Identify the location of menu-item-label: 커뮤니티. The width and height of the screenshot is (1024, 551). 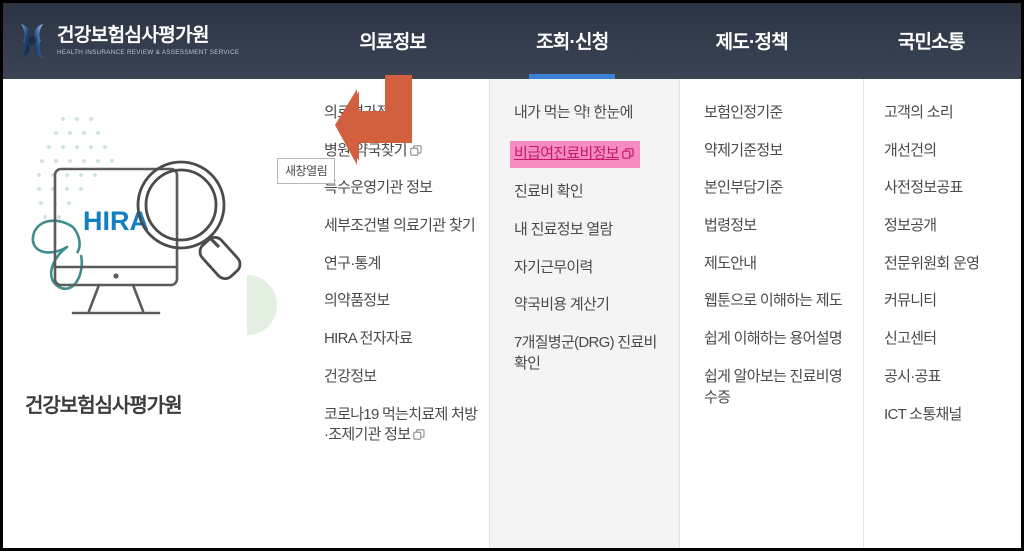
(910, 301).